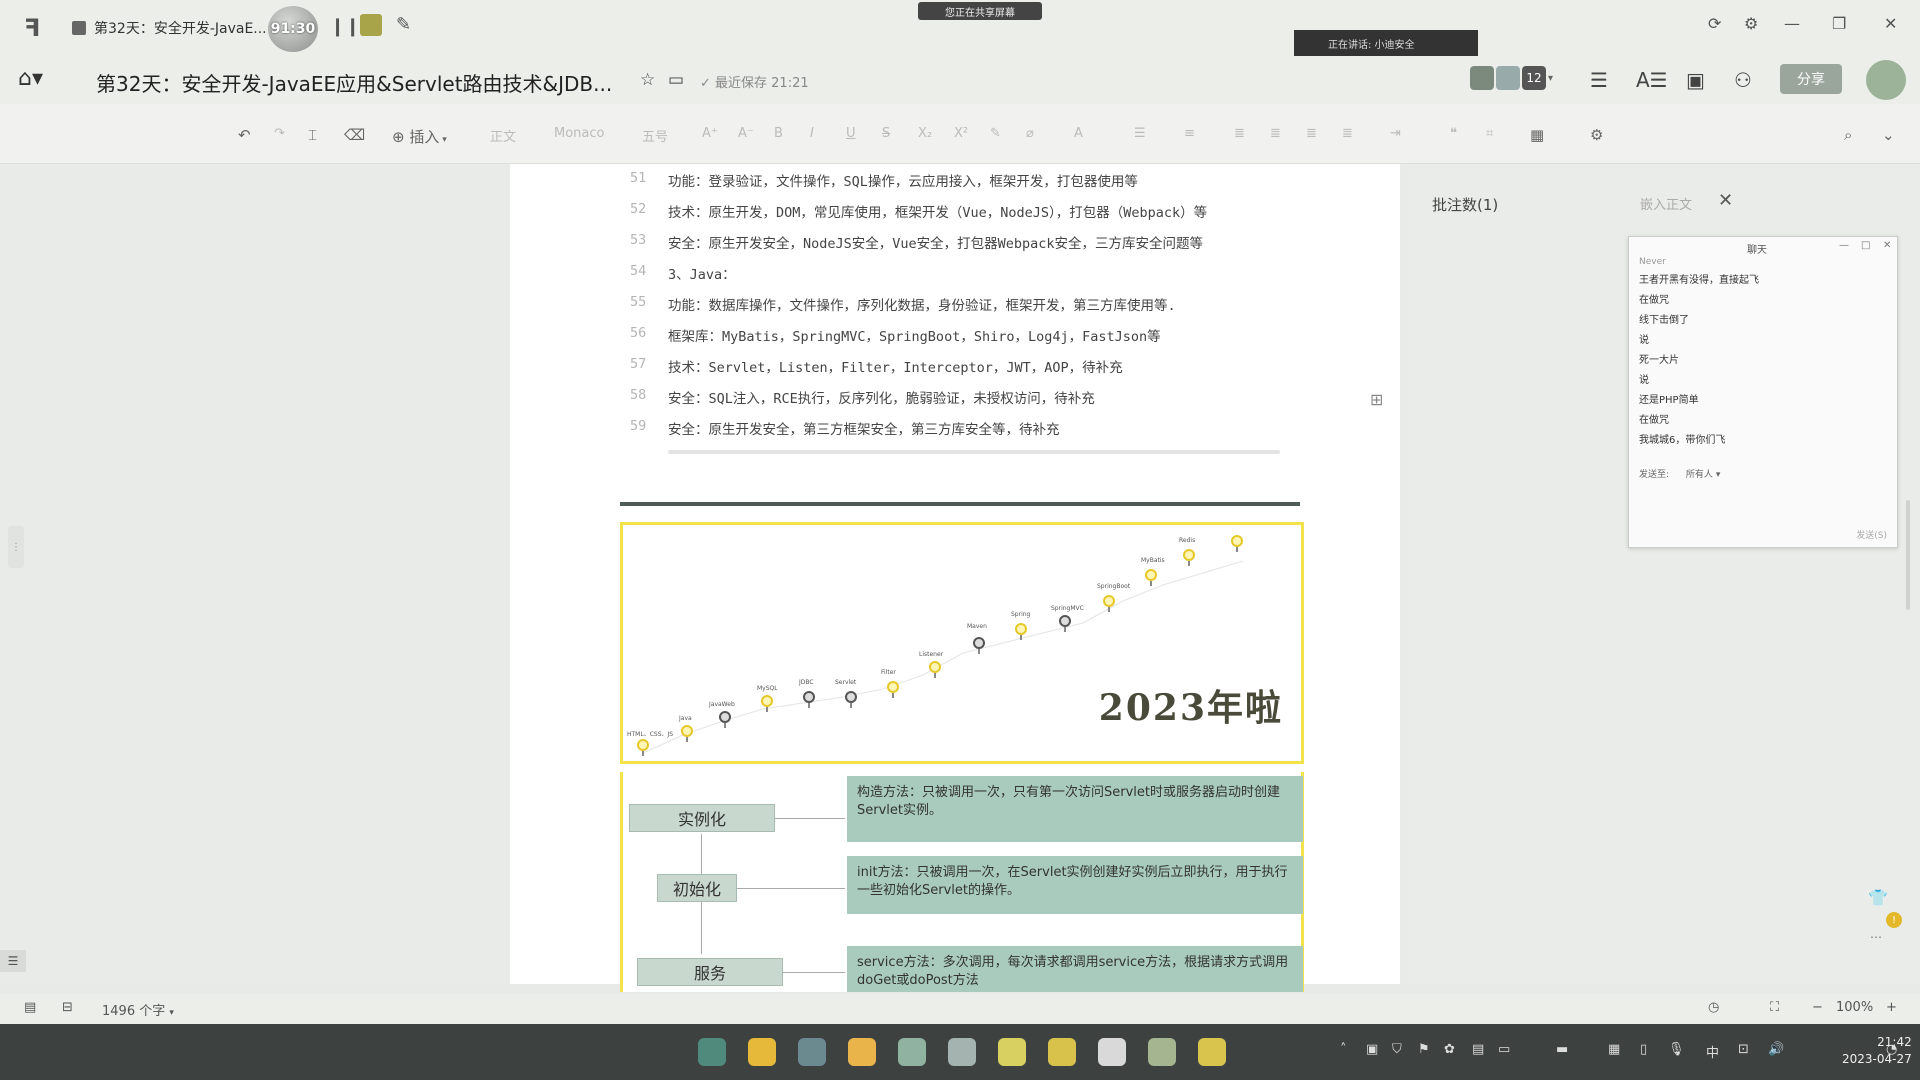 Image resolution: width=1920 pixels, height=1080 pixels. I want to click on size-select: 五号, so click(655, 135).